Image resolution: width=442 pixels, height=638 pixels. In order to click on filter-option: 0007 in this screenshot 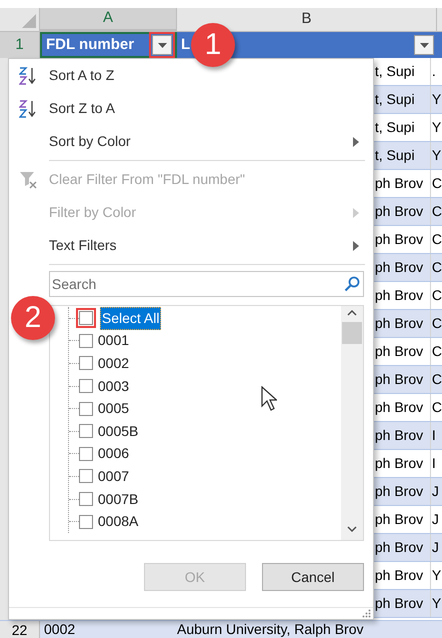, I will do `click(113, 476)`.